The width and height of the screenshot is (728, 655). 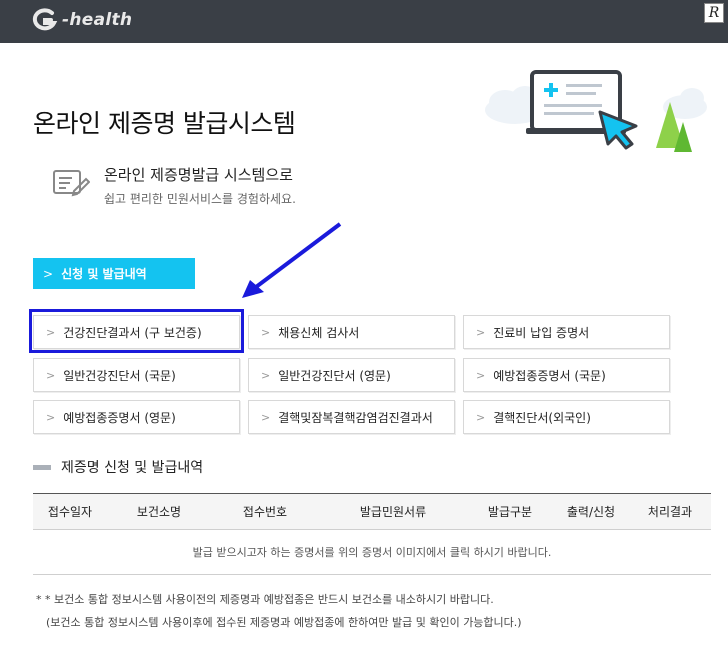 I want to click on logo-text: -health, so click(x=97, y=20).